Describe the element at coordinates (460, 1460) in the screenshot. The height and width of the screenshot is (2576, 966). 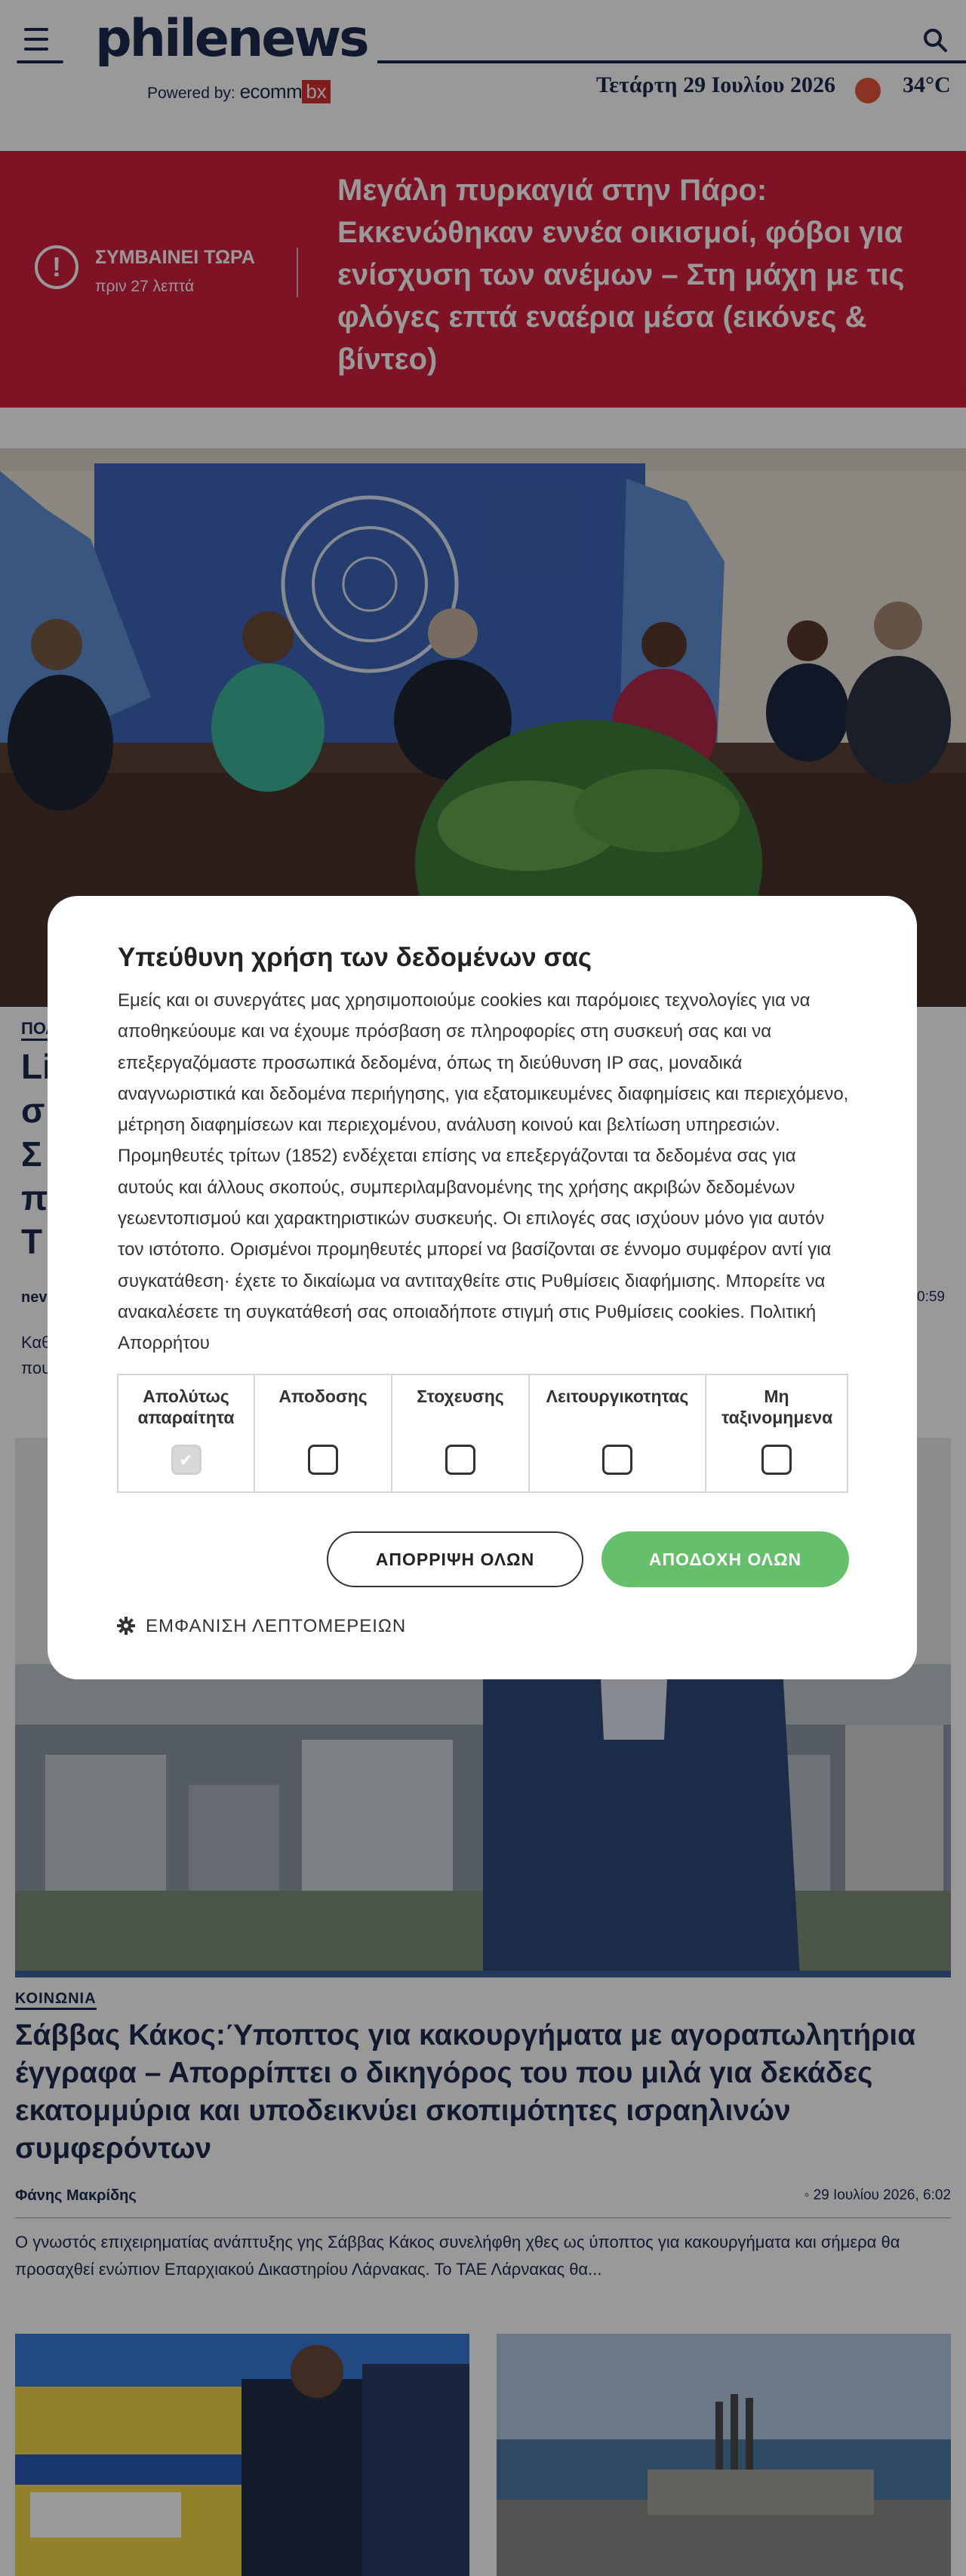
I see `consent-checkbox-targeting` at that location.